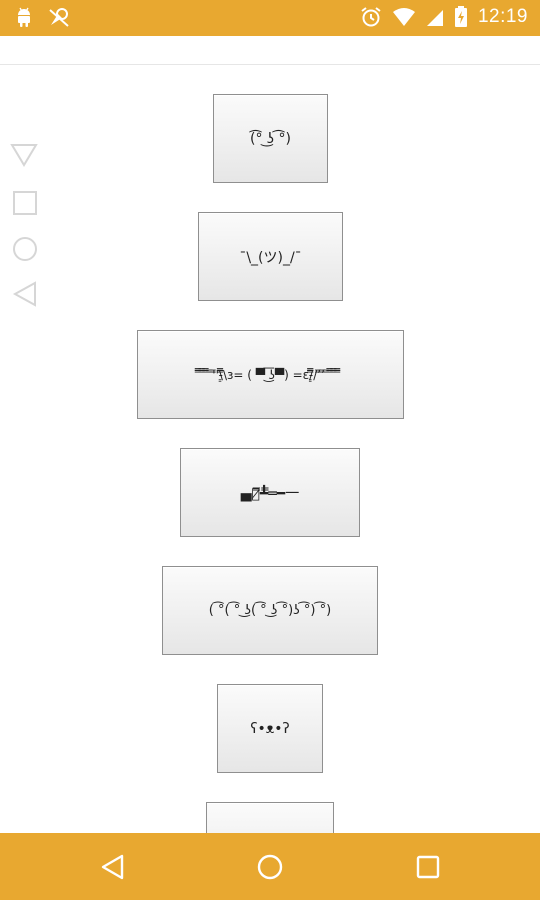  What do you see at coordinates (270, 869) in the screenshot?
I see `home-icon` at bounding box center [270, 869].